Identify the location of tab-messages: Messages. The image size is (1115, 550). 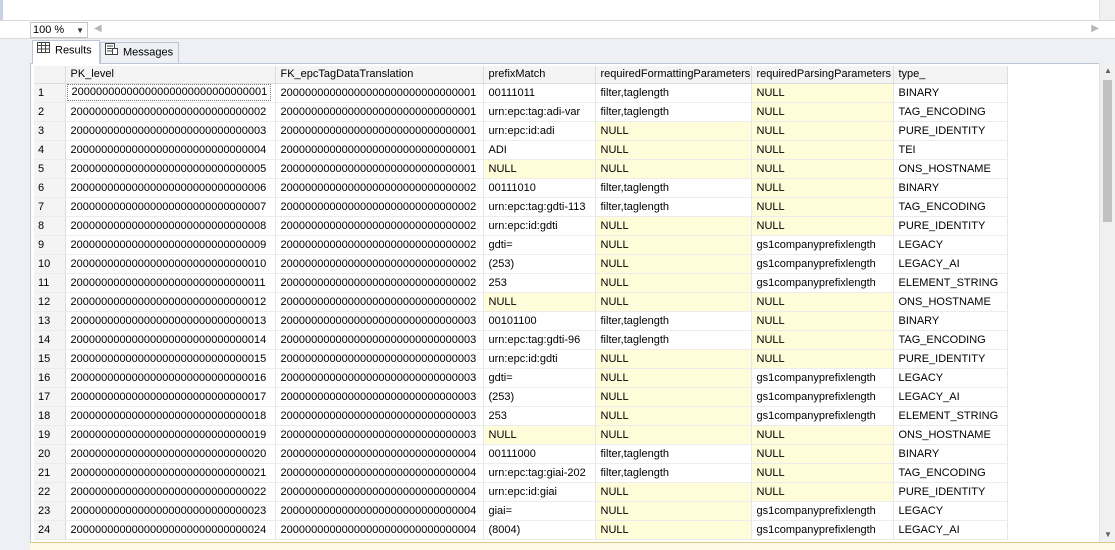
(139, 52).